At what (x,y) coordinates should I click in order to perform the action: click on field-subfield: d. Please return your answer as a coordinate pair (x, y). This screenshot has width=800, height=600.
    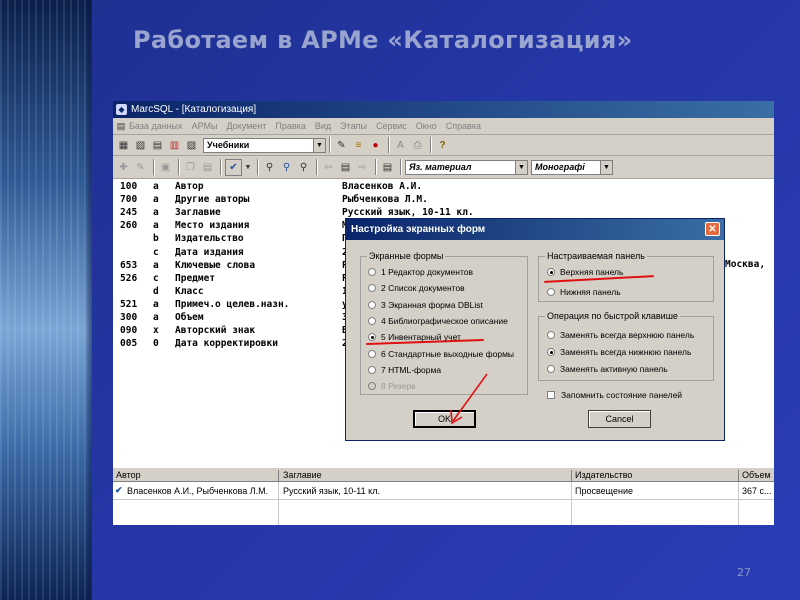
    Looking at the image, I should click on (156, 291).